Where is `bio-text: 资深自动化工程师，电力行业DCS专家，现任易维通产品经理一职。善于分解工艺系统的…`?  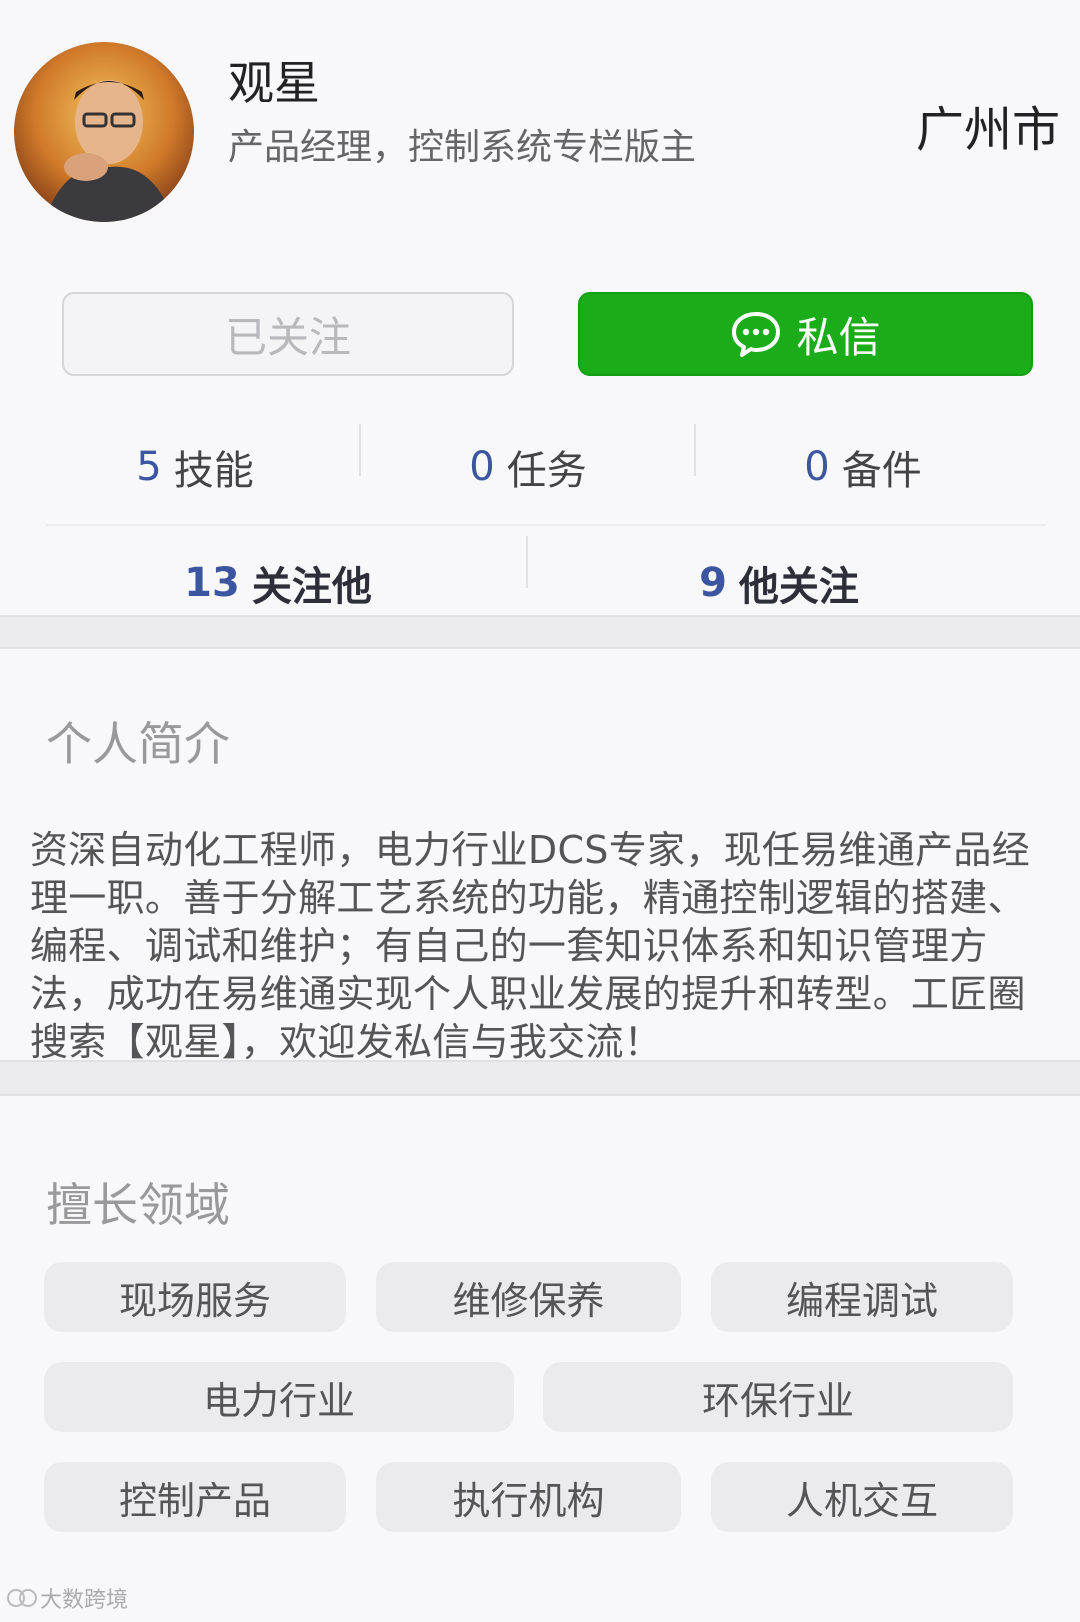
bio-text: 资深自动化工程师，电力行业DCS专家，现任易维通产品经理一职。善于分解工艺系统的… is located at coordinates (530, 946).